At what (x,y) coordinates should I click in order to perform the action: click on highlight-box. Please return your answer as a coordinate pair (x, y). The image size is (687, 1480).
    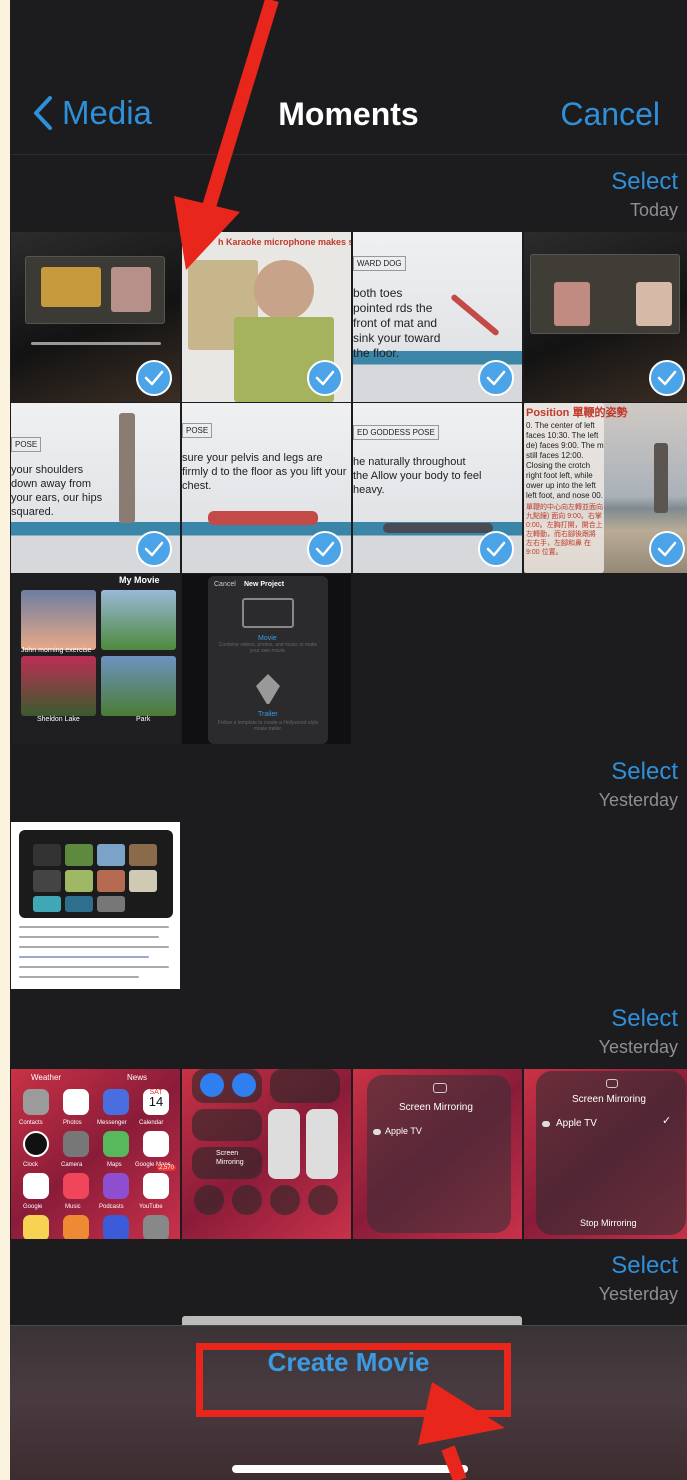
    Looking at the image, I should click on (353, 1380).